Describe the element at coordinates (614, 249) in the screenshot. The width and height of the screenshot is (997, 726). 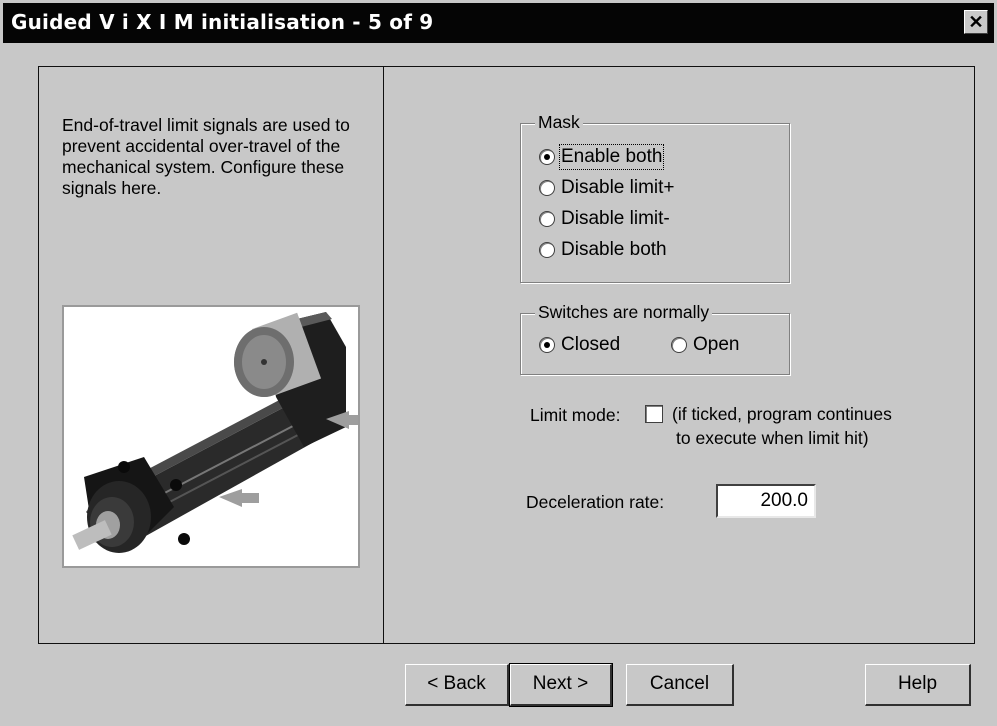
I see `radio-label: Disable both` at that location.